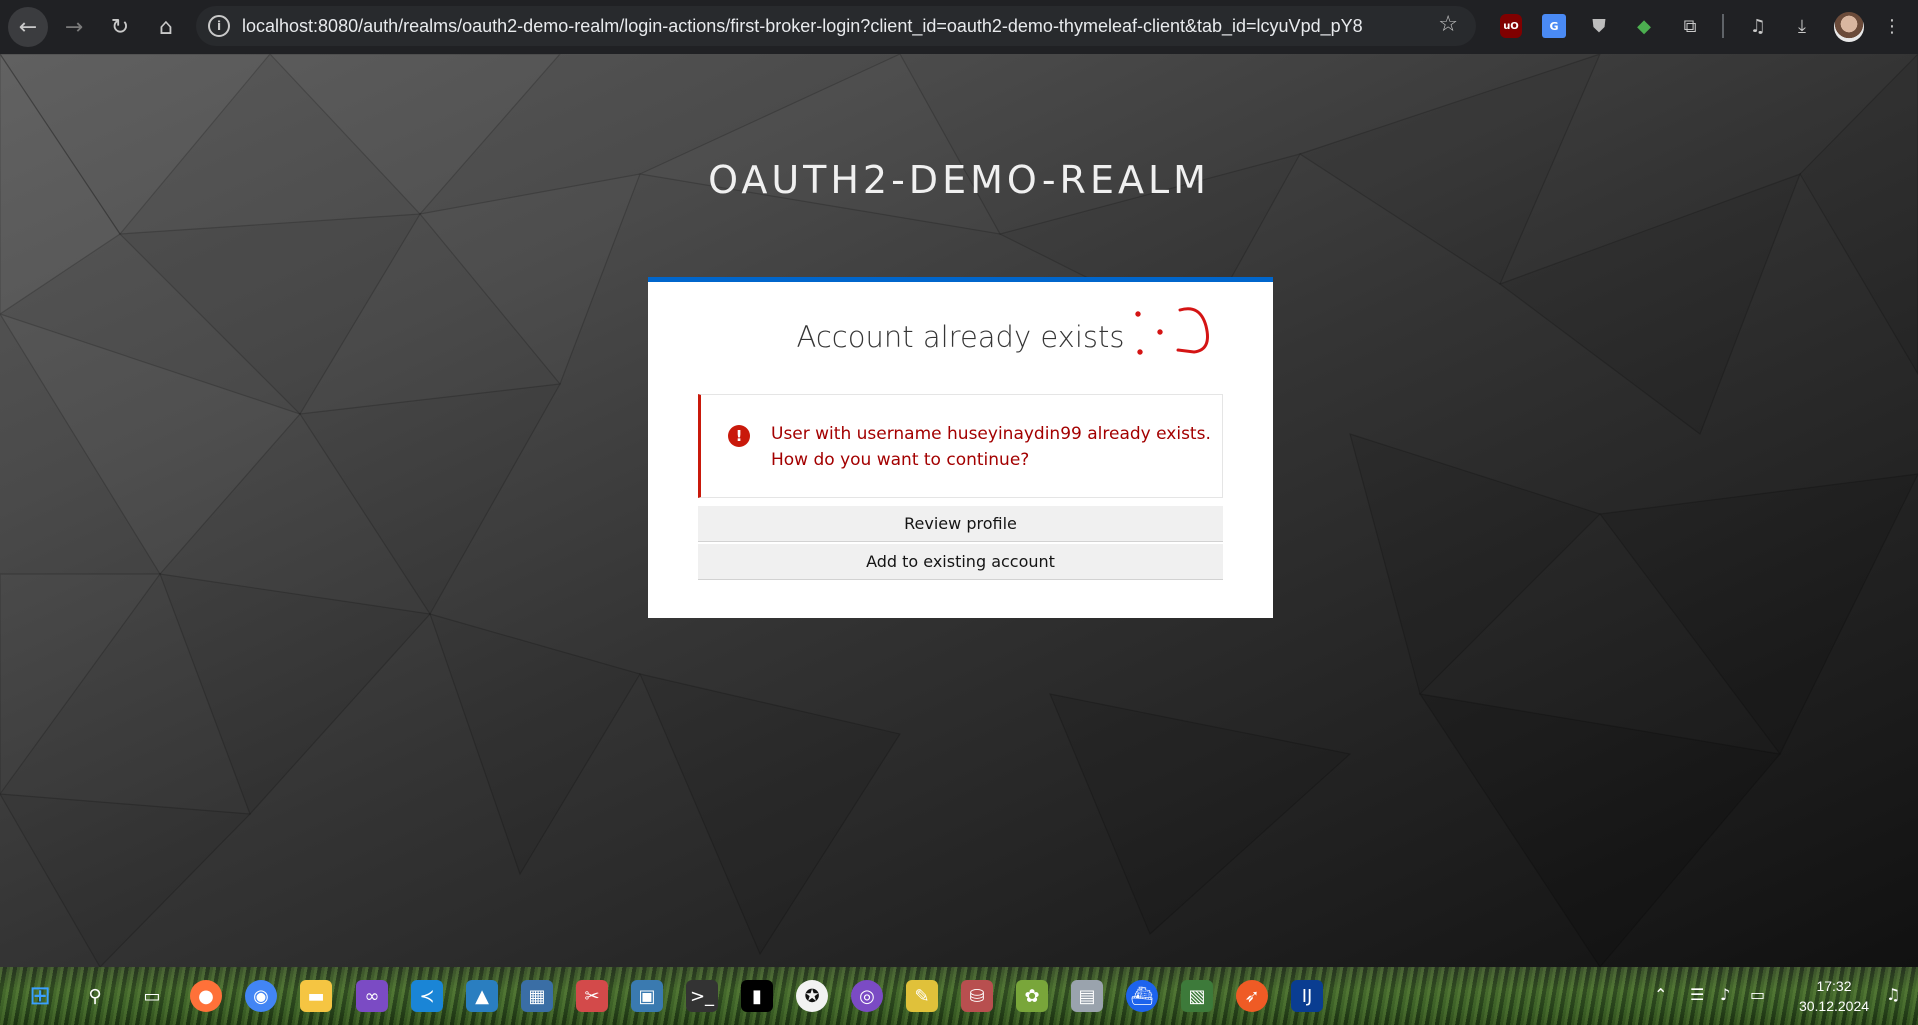 This screenshot has height=1025, width=1918. I want to click on snipping-tool-icon: ✂, so click(592, 996).